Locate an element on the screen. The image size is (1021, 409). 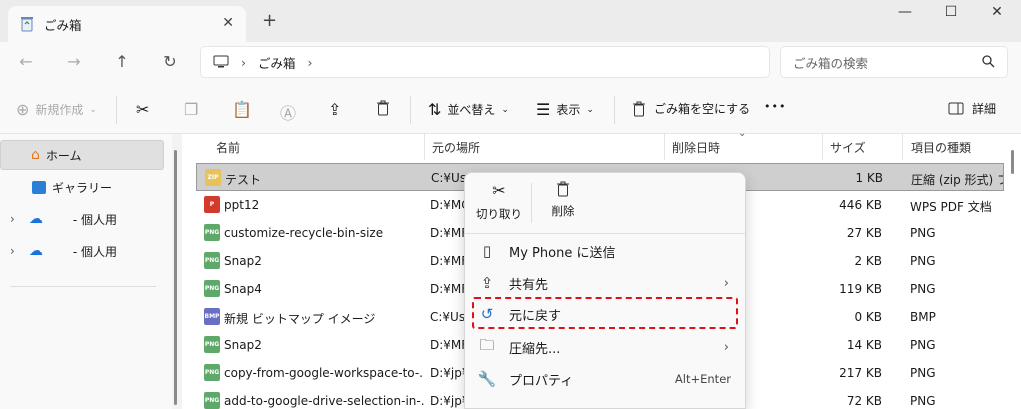
scissors-icon: ✂ is located at coordinates (143, 109).